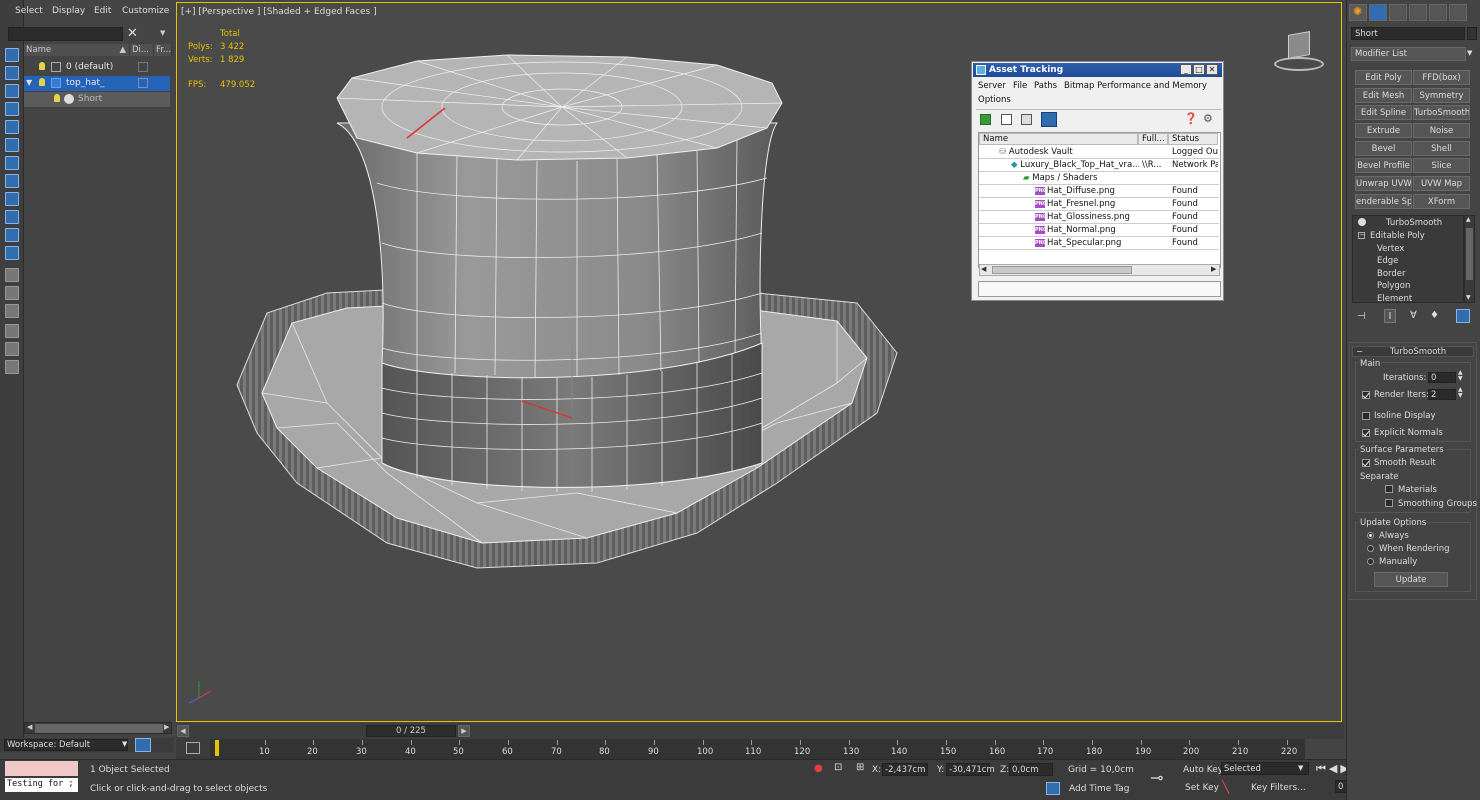  Describe the element at coordinates (1299, 52) in the screenshot. I see `viewcube-icon` at that location.